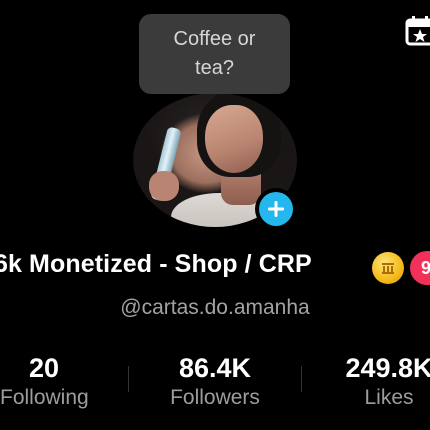  What do you see at coordinates (420, 268) in the screenshot?
I see `notification-badge: 9` at bounding box center [420, 268].